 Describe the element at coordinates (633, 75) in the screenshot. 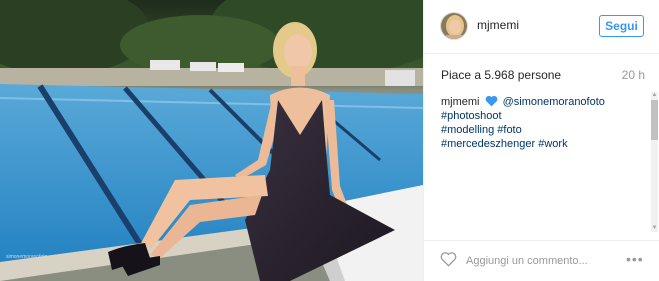

I see `post-time: 20 h` at that location.